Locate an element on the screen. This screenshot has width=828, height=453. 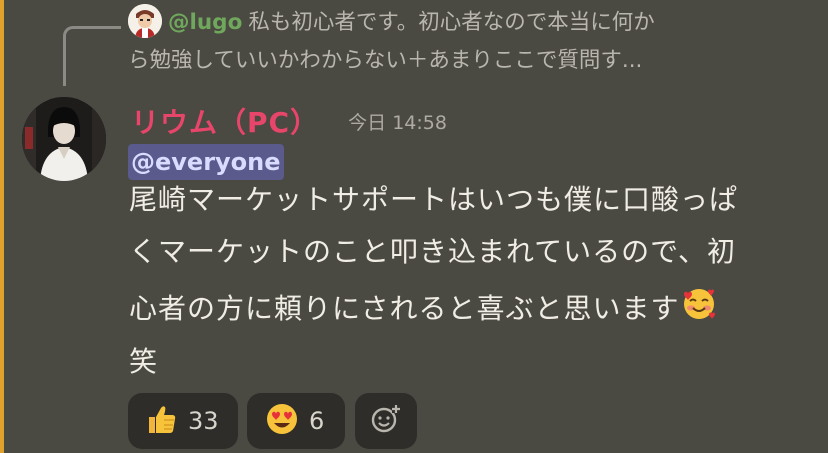
author-name: リウム（PC） is located at coordinates (225, 122).